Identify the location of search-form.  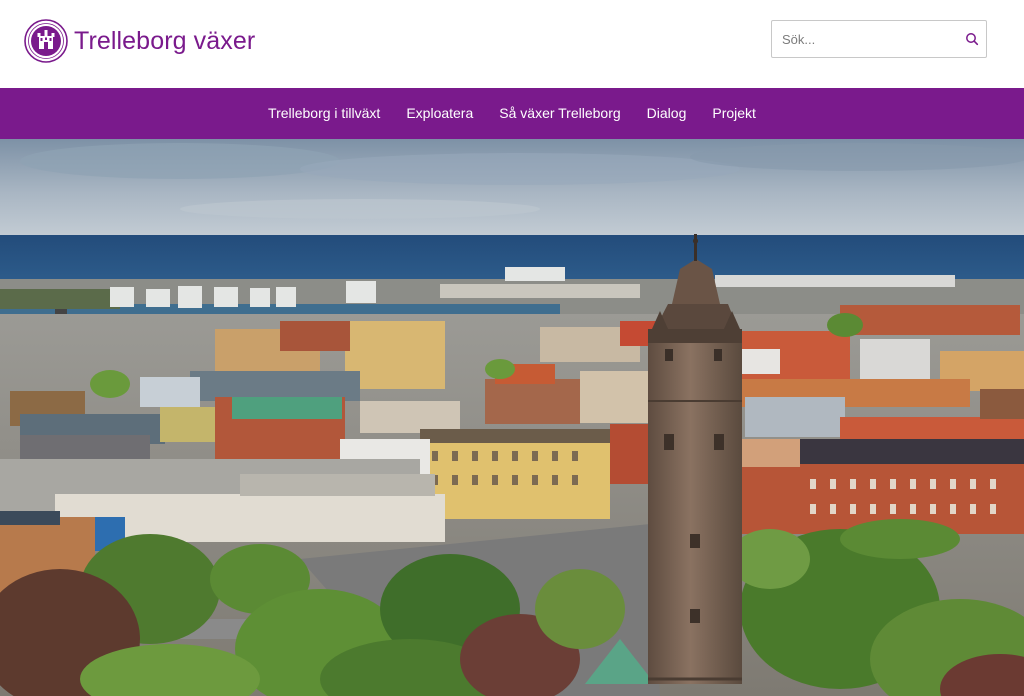
(879, 39).